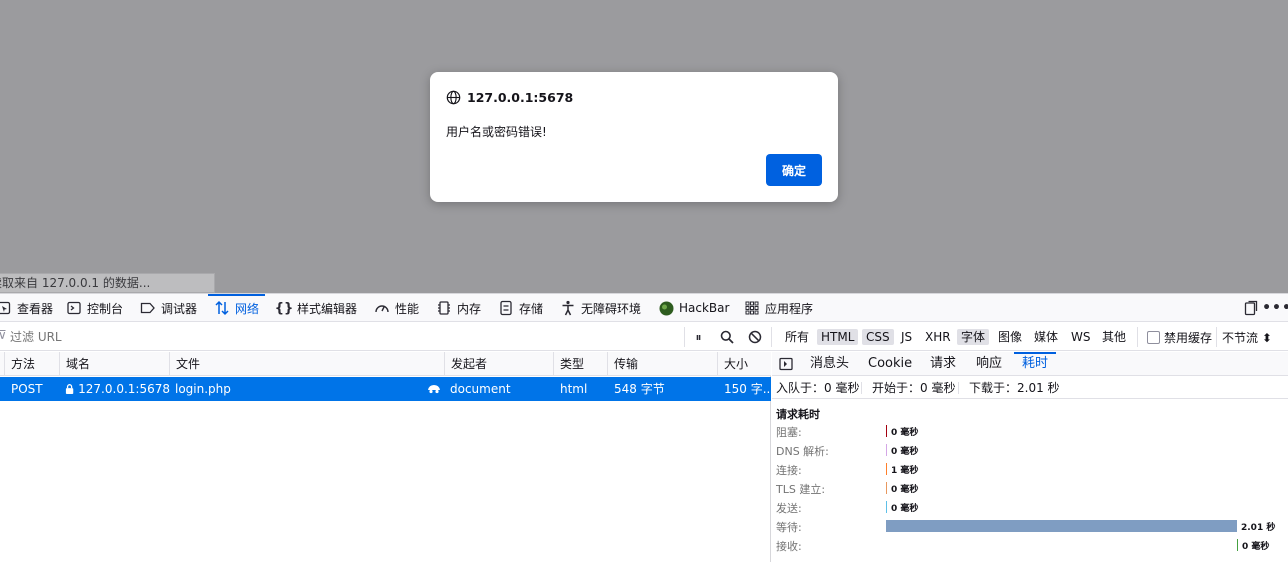 The height and width of the screenshot is (562, 1288). Describe the element at coordinates (300, 337) in the screenshot. I see `filter-url-input` at that location.